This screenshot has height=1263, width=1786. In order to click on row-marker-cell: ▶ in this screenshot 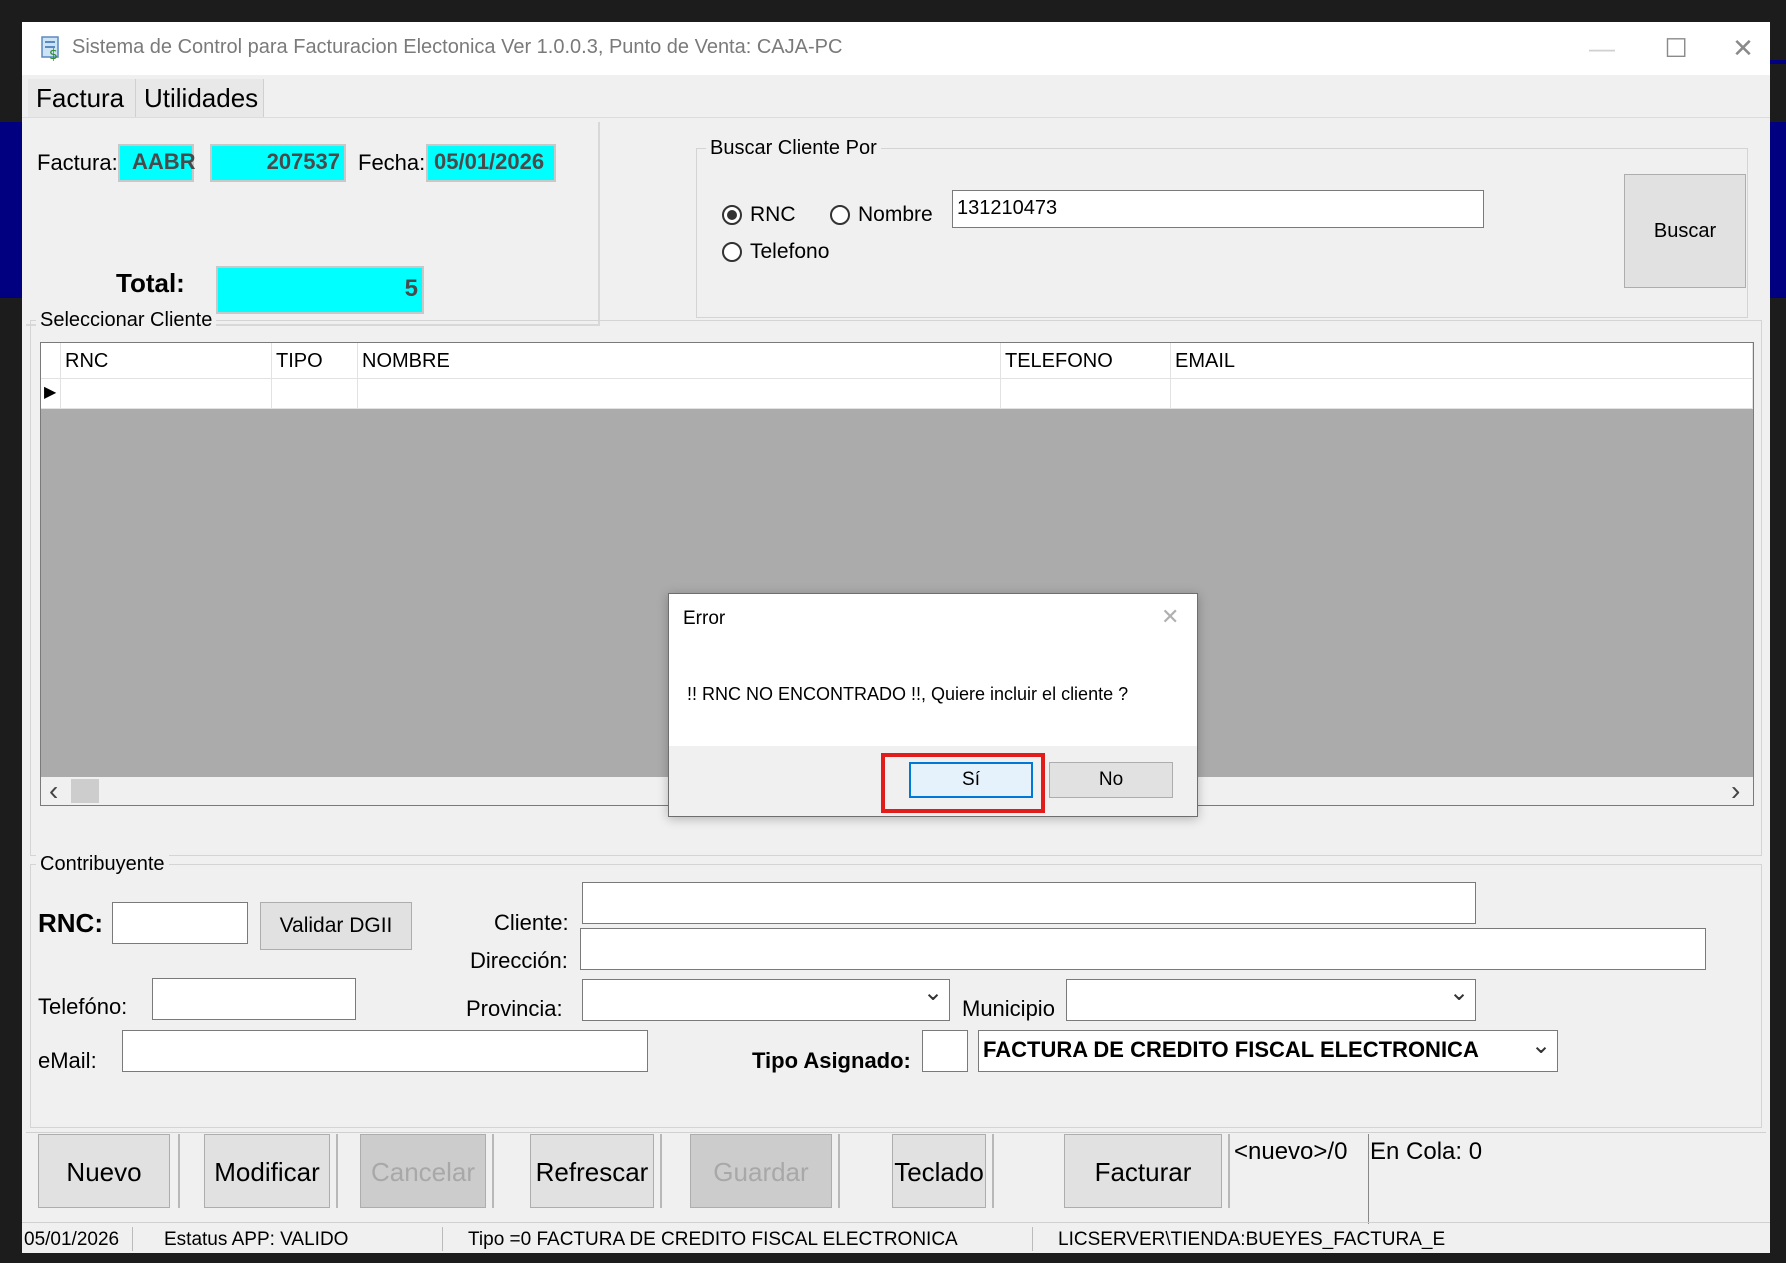, I will do `click(51, 394)`.